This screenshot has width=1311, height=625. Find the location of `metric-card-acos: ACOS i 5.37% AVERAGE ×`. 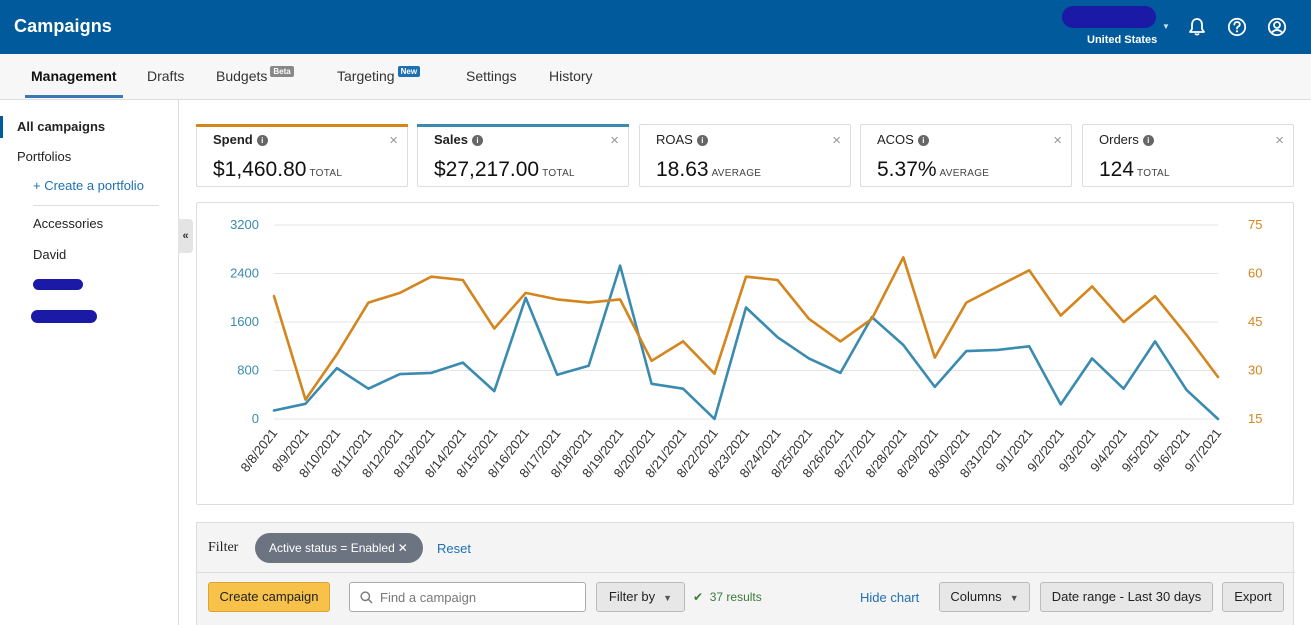

metric-card-acos: ACOS i 5.37% AVERAGE × is located at coordinates (966, 155).